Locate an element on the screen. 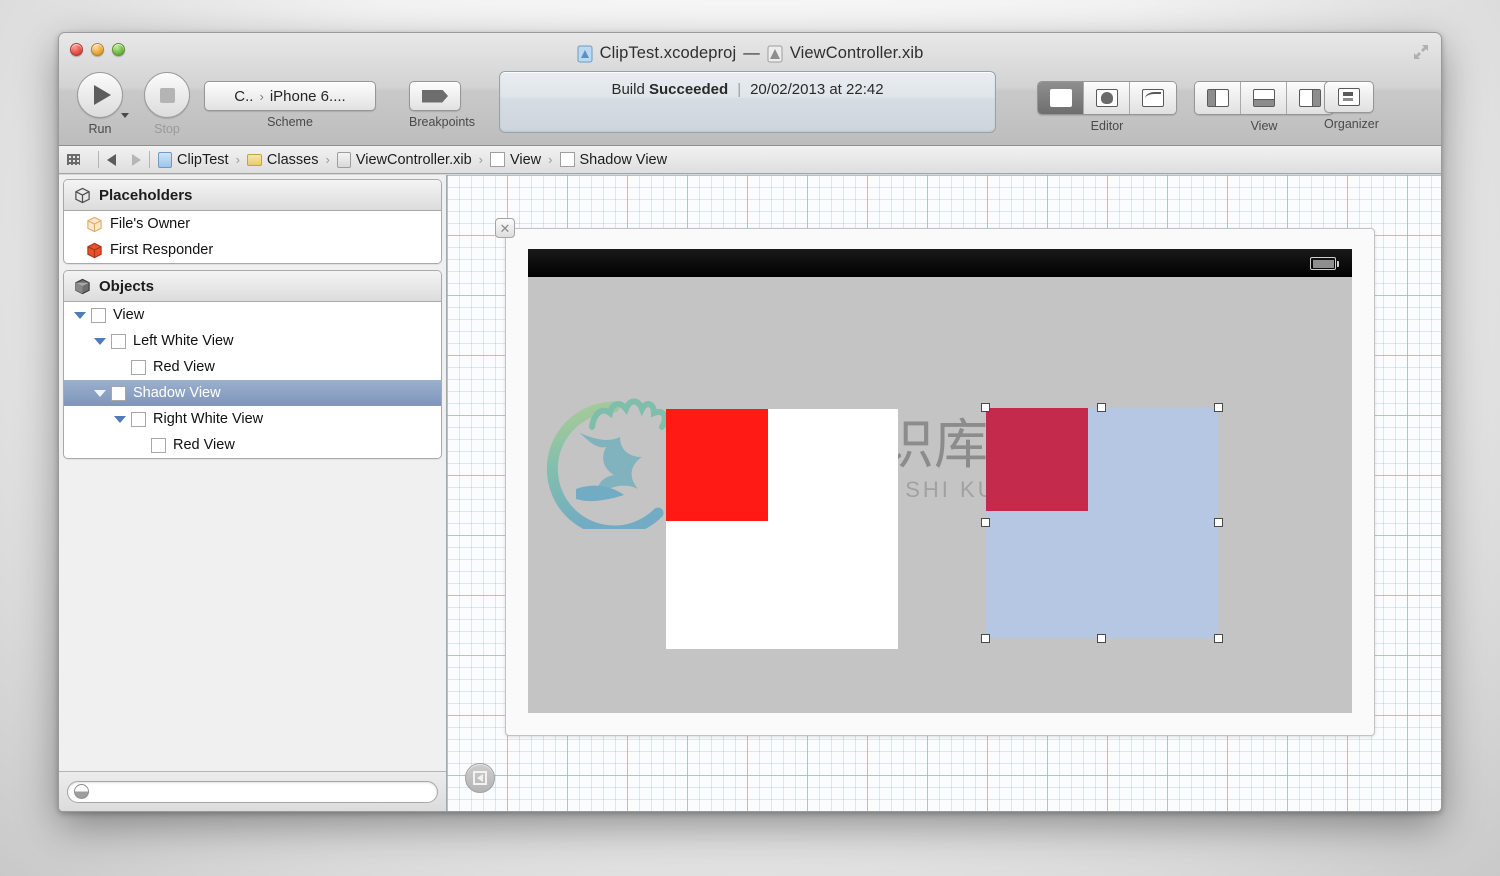  tree-item-left-white-view: Left White View is located at coordinates (252, 341).